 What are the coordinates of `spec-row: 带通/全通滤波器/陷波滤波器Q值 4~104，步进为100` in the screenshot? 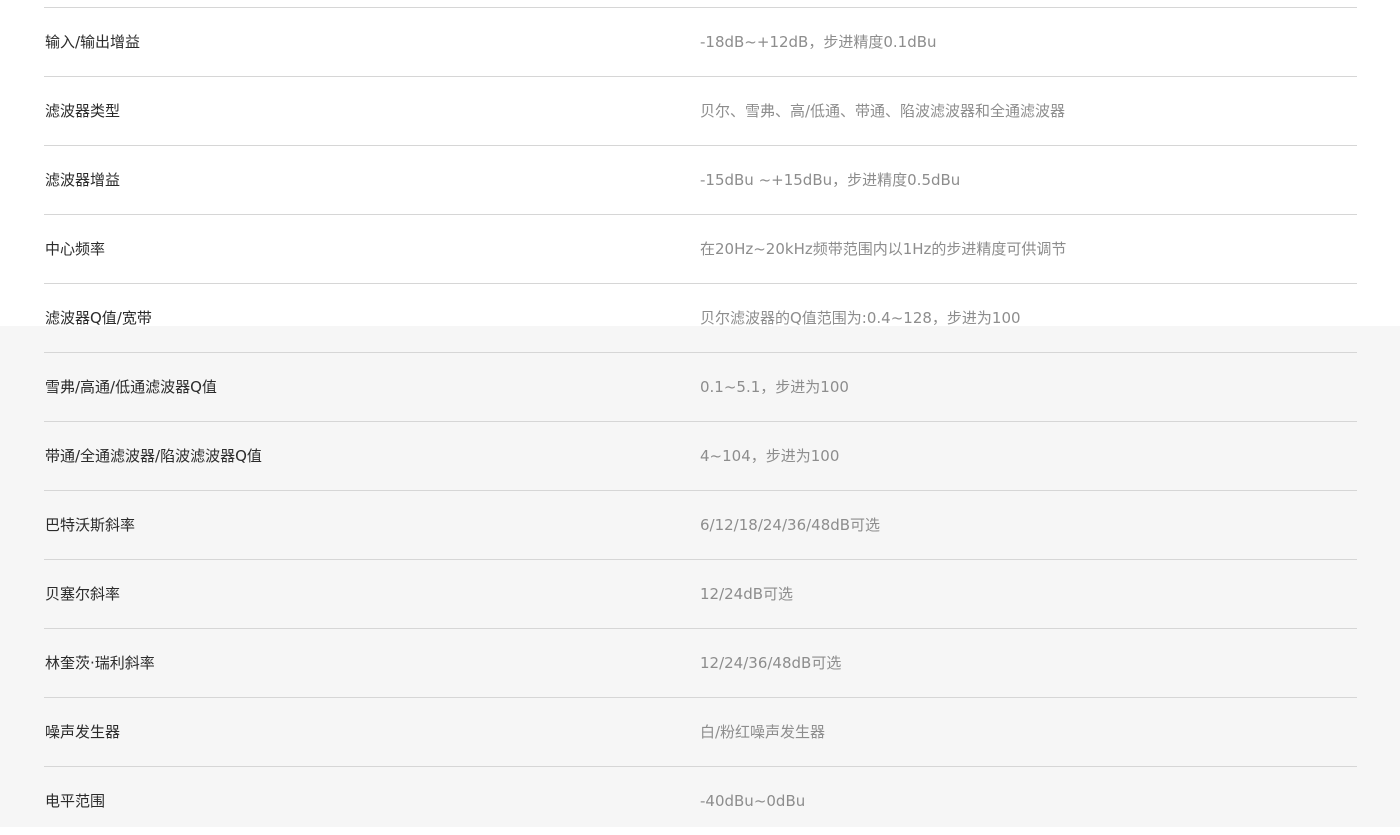 It's located at (700, 455).